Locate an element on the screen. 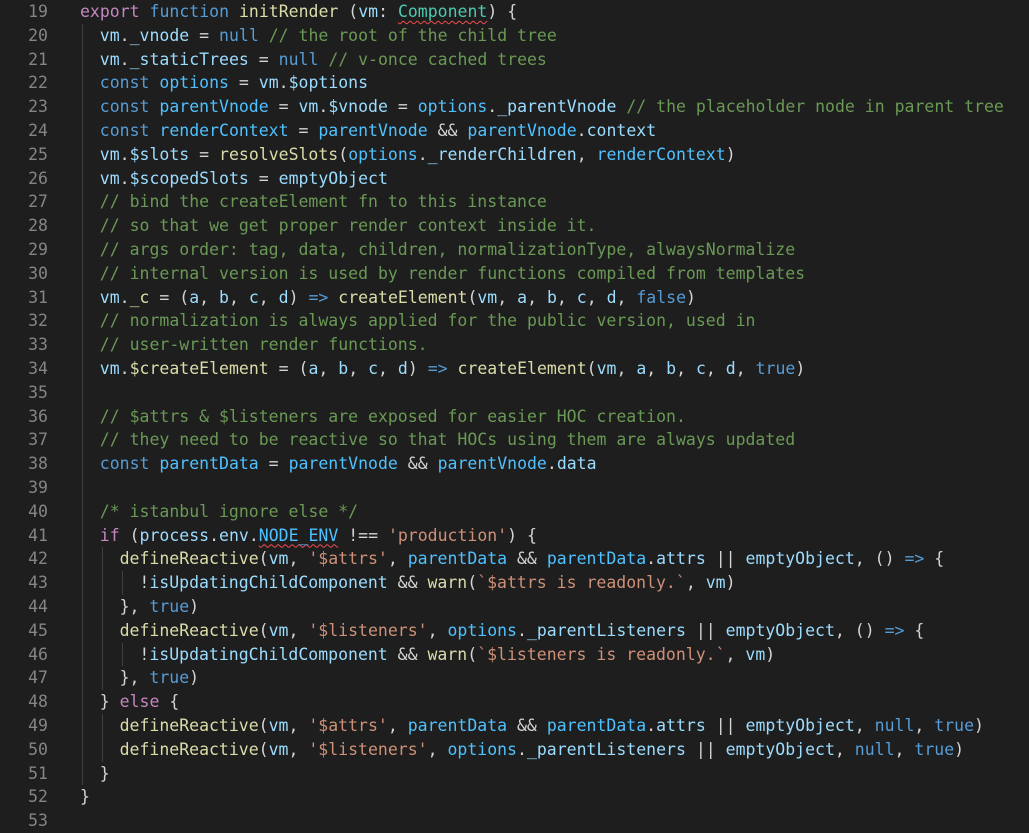 The width and height of the screenshot is (1029, 833). code-line: 39 is located at coordinates (514, 487).